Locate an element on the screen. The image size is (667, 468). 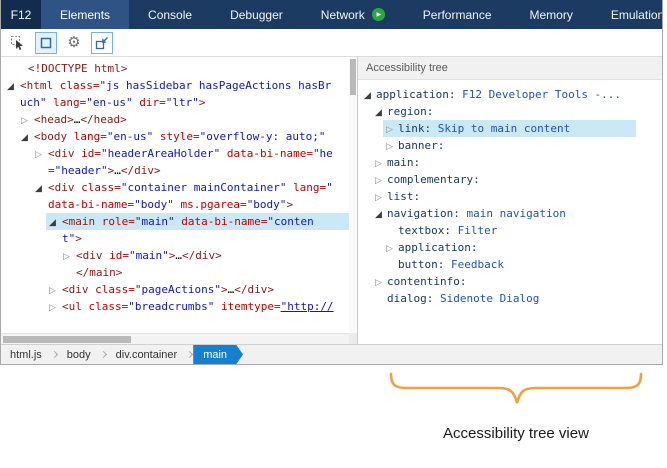
code-token: "headerAreaHolder" is located at coordinates (164, 153).